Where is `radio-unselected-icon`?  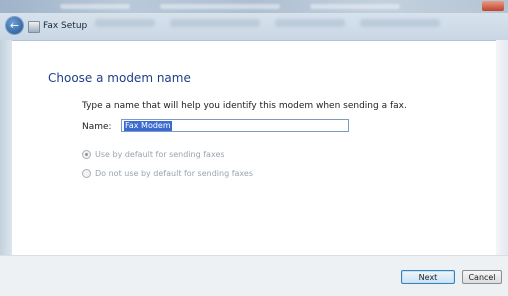
radio-unselected-icon is located at coordinates (86, 173).